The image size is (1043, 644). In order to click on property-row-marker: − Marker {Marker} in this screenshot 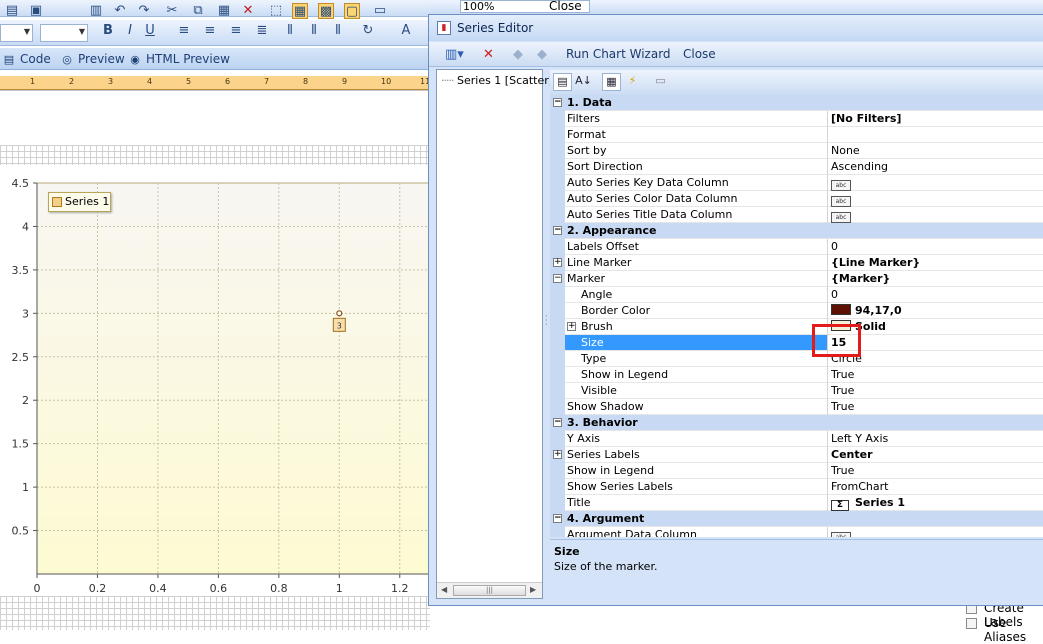, I will do `click(796, 279)`.